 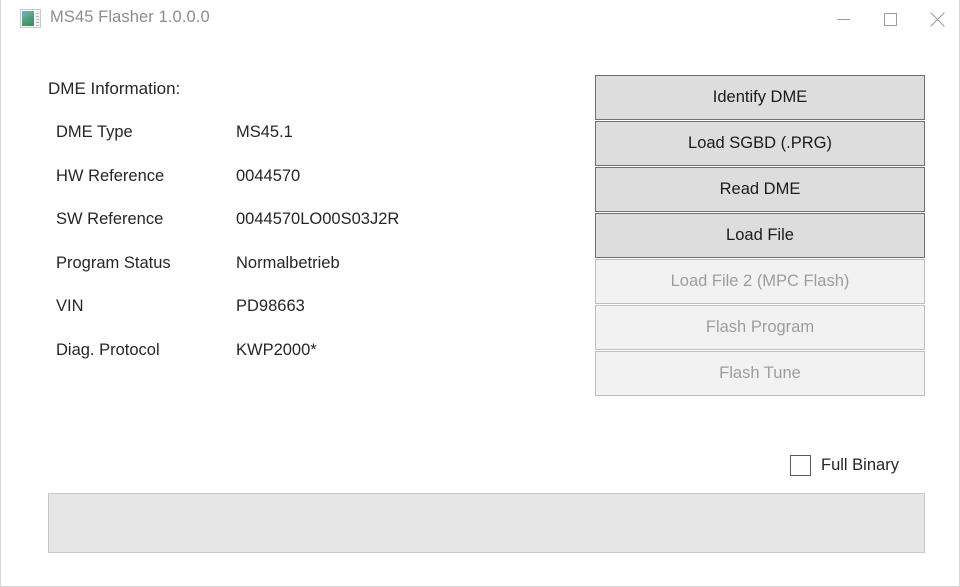 What do you see at coordinates (760, 373) in the screenshot?
I see `flash-tune-button: Flash Tune` at bounding box center [760, 373].